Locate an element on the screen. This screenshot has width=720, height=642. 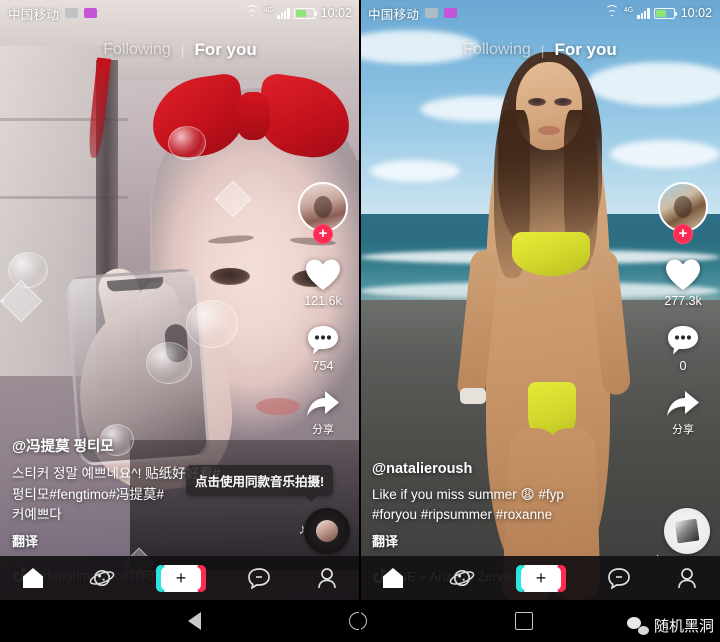
signal-icon is located at coordinates (283, 13).